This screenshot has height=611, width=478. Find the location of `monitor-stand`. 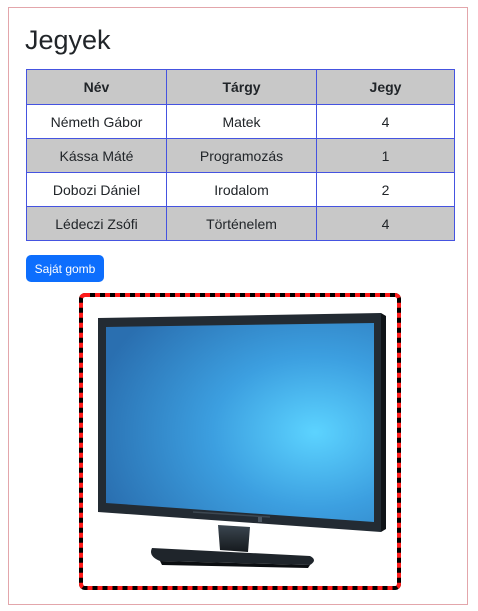

monitor-stand is located at coordinates (234, 538).